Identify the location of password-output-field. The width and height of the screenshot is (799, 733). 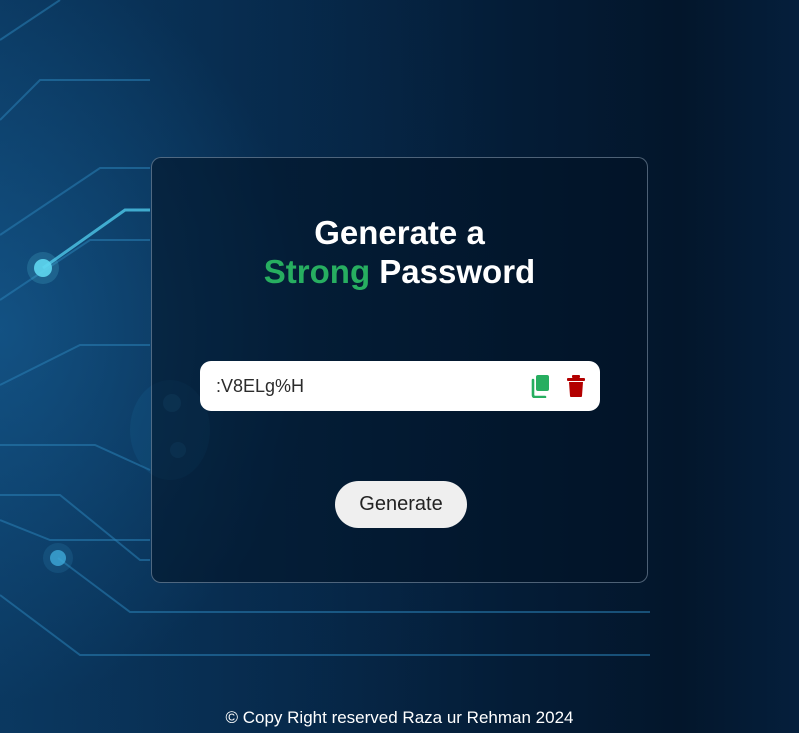
(366, 386).